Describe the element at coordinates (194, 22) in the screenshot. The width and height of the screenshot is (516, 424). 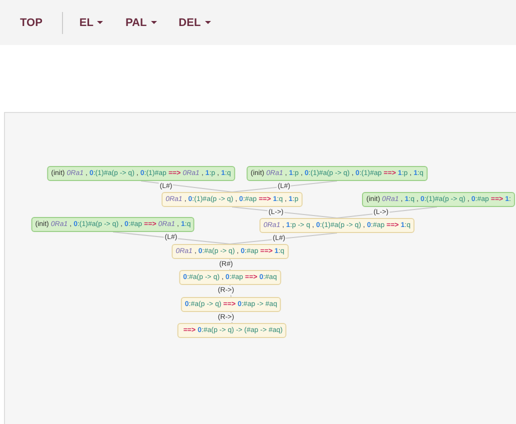
I see `menu-dropdown: DEL` at that location.